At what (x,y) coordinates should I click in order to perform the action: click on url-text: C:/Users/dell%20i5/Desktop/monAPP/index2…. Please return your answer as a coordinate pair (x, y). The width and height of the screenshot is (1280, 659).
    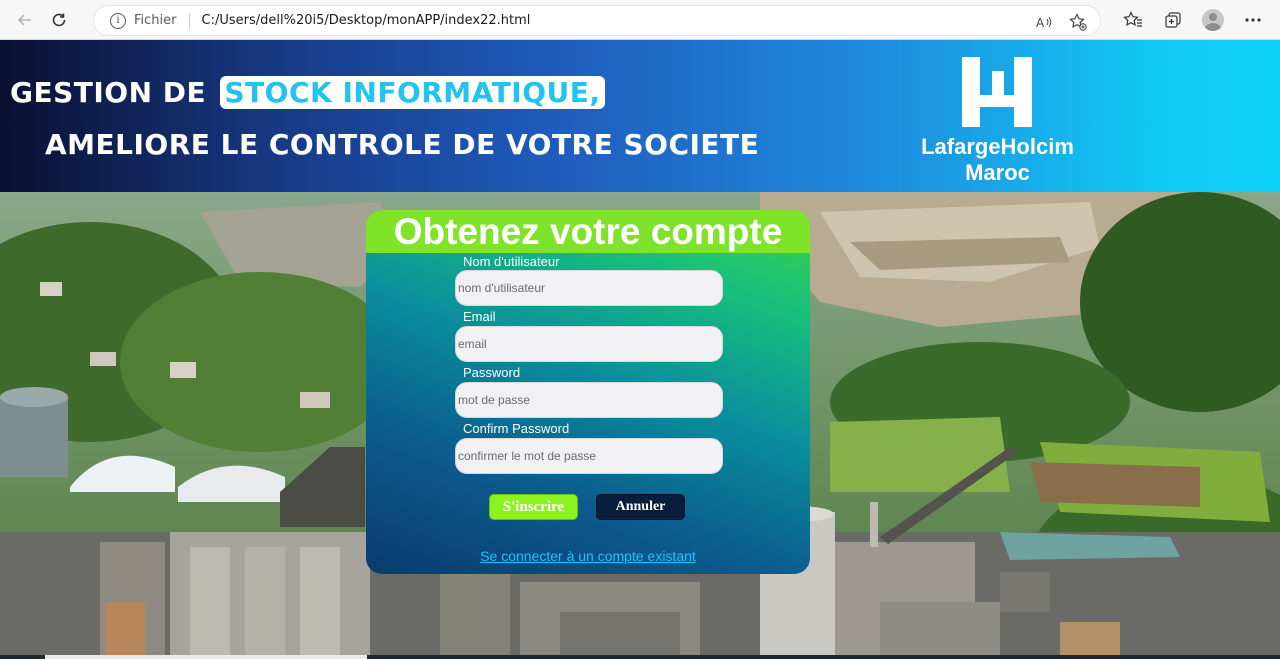
    Looking at the image, I should click on (366, 20).